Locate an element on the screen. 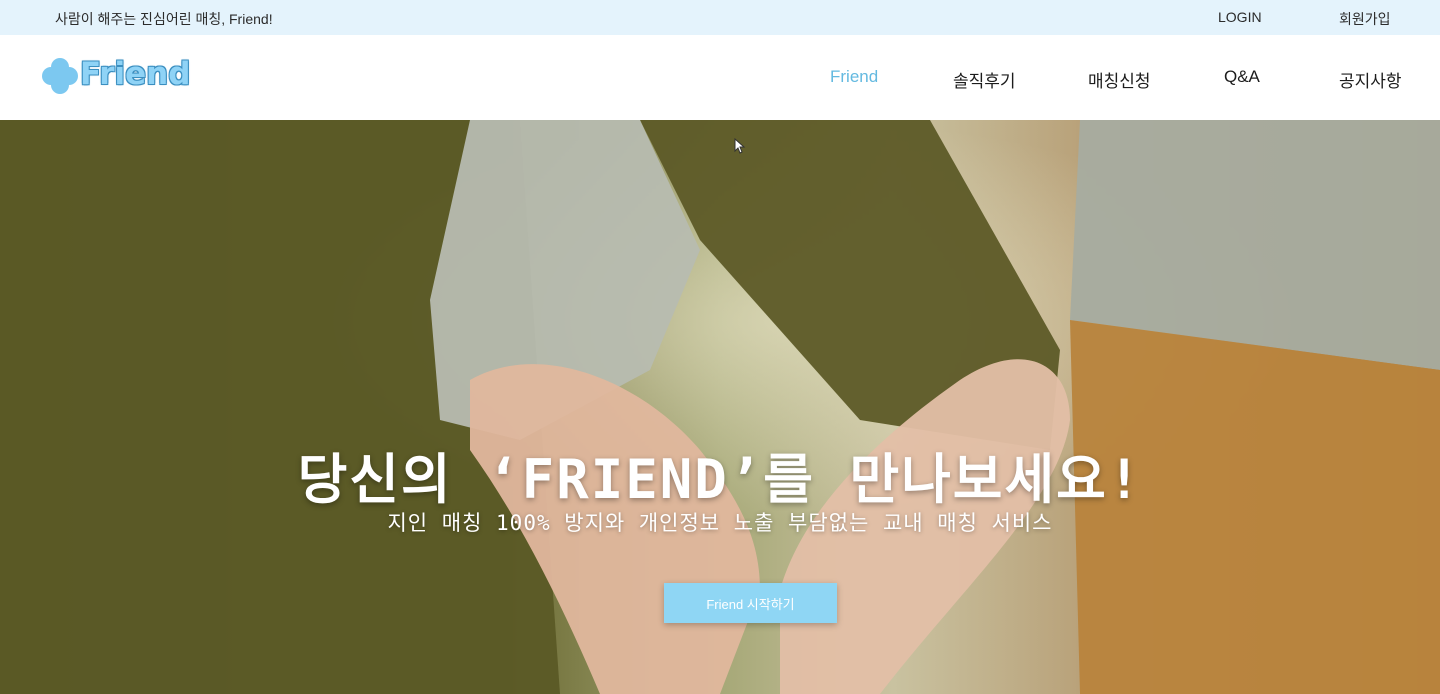 This screenshot has width=1440, height=694. mouse-cursor-icon is located at coordinates (740, 146).